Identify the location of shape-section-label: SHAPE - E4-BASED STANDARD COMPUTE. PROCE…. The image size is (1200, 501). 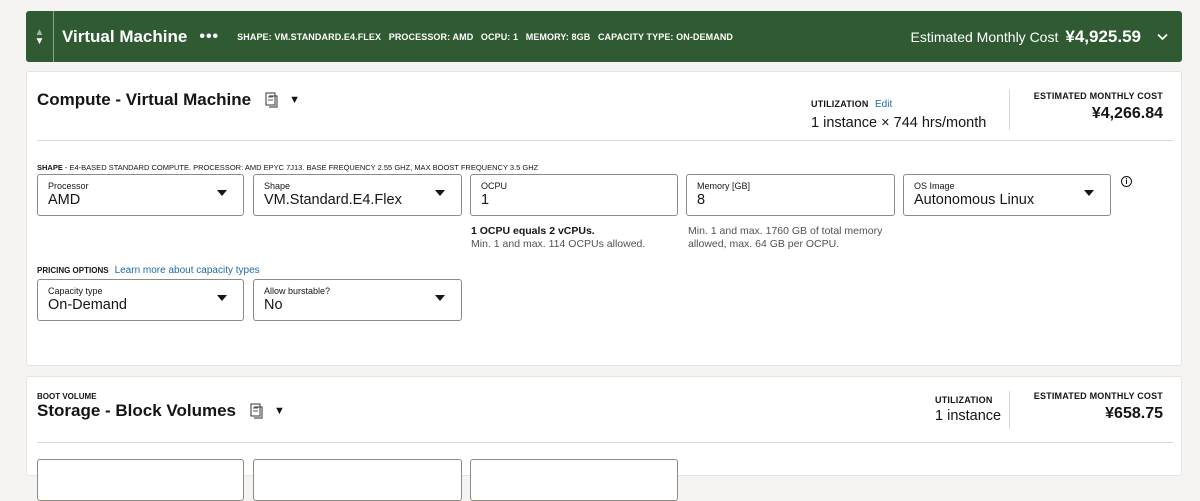
(287, 167).